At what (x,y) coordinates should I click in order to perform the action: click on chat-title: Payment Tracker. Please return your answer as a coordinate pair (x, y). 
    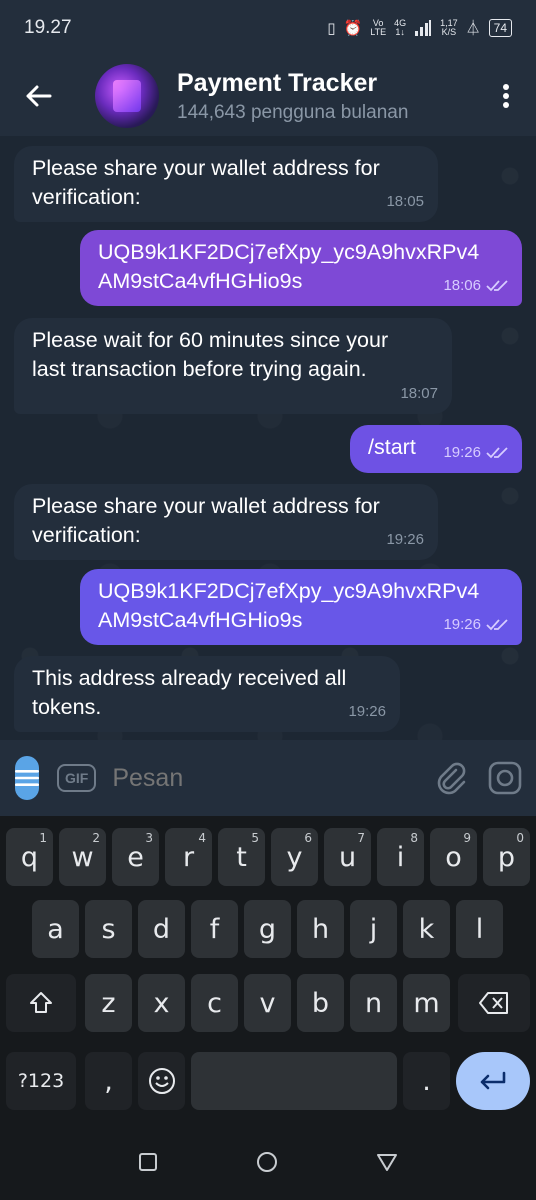
    Looking at the image, I should click on (277, 82).